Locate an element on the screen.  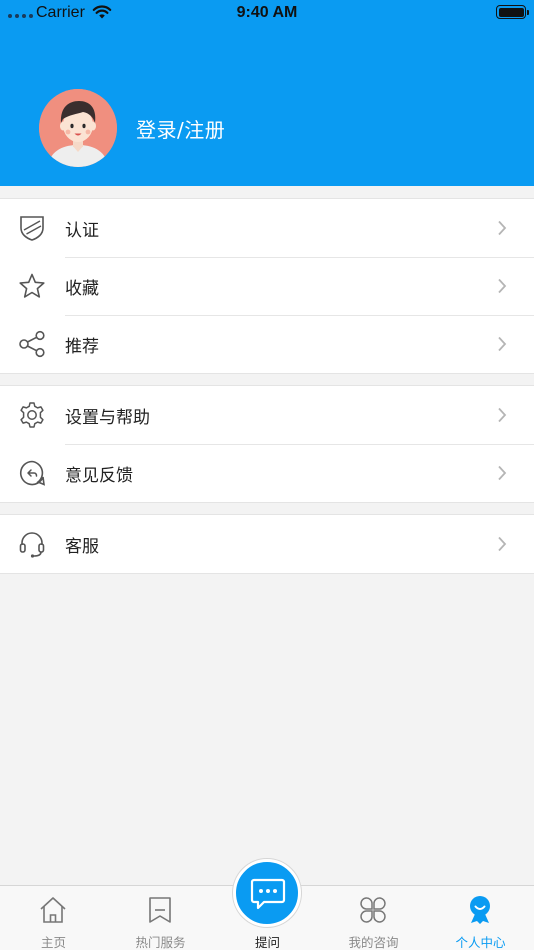
menu-item-settings-help: 设置与帮助 is located at coordinates (267, 415).